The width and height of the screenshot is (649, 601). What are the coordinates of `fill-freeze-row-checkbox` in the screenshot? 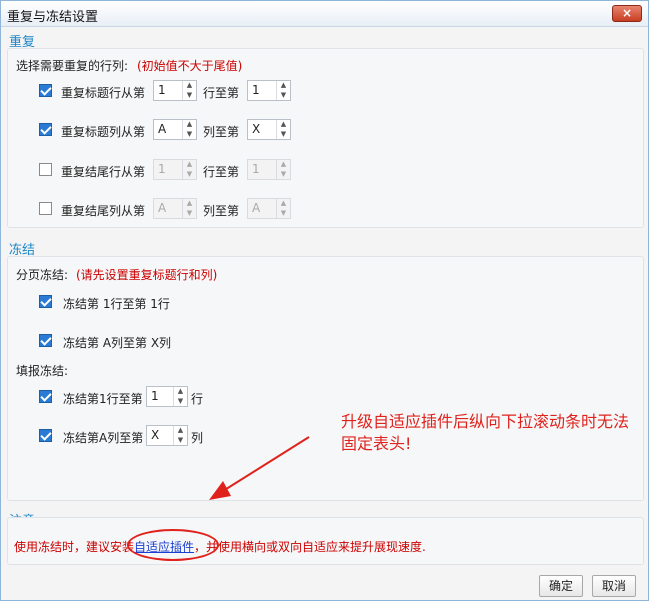 It's located at (45, 396).